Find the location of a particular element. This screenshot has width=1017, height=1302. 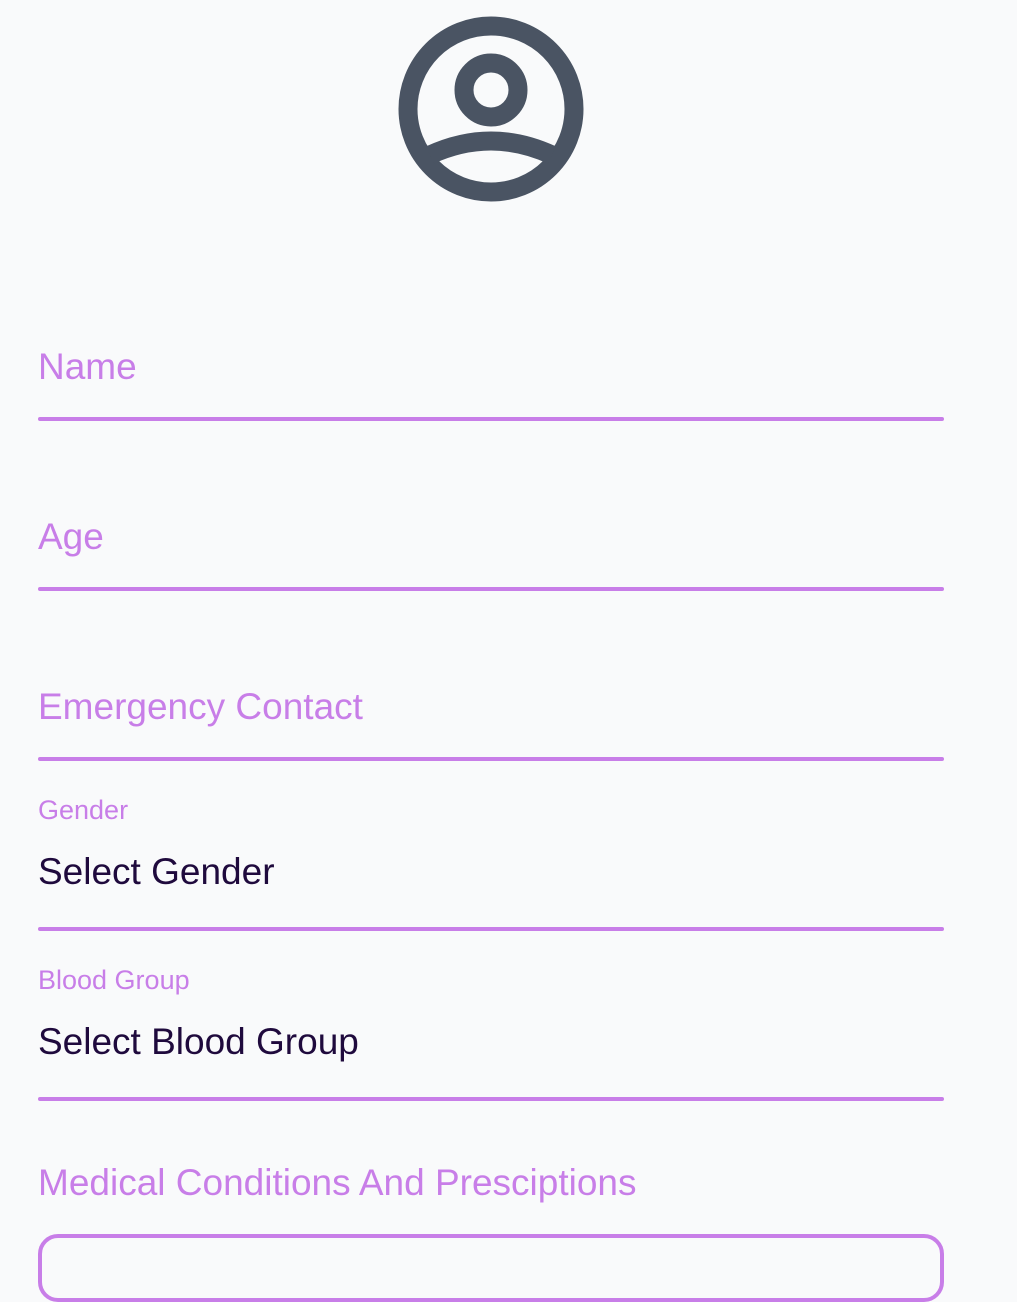

blood-group-dropdown: Blood Group Select Blood Group is located at coordinates (491, 1035).